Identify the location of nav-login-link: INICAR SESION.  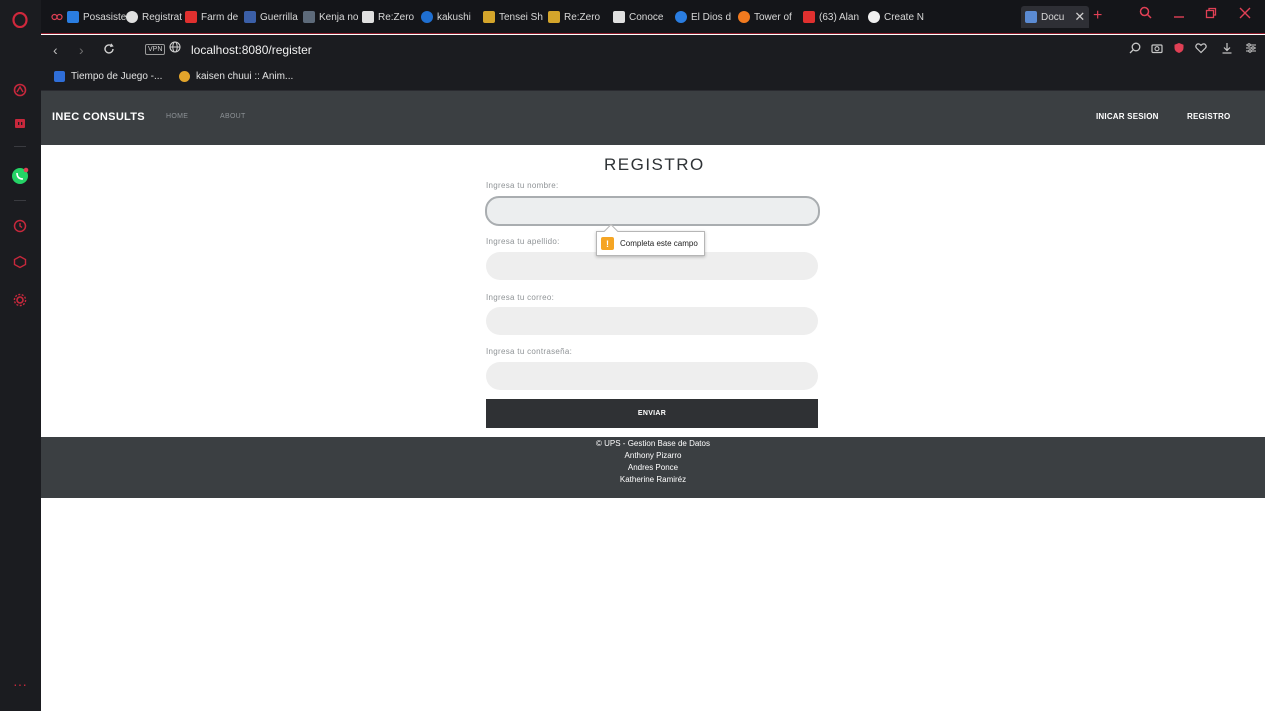
(1127, 116).